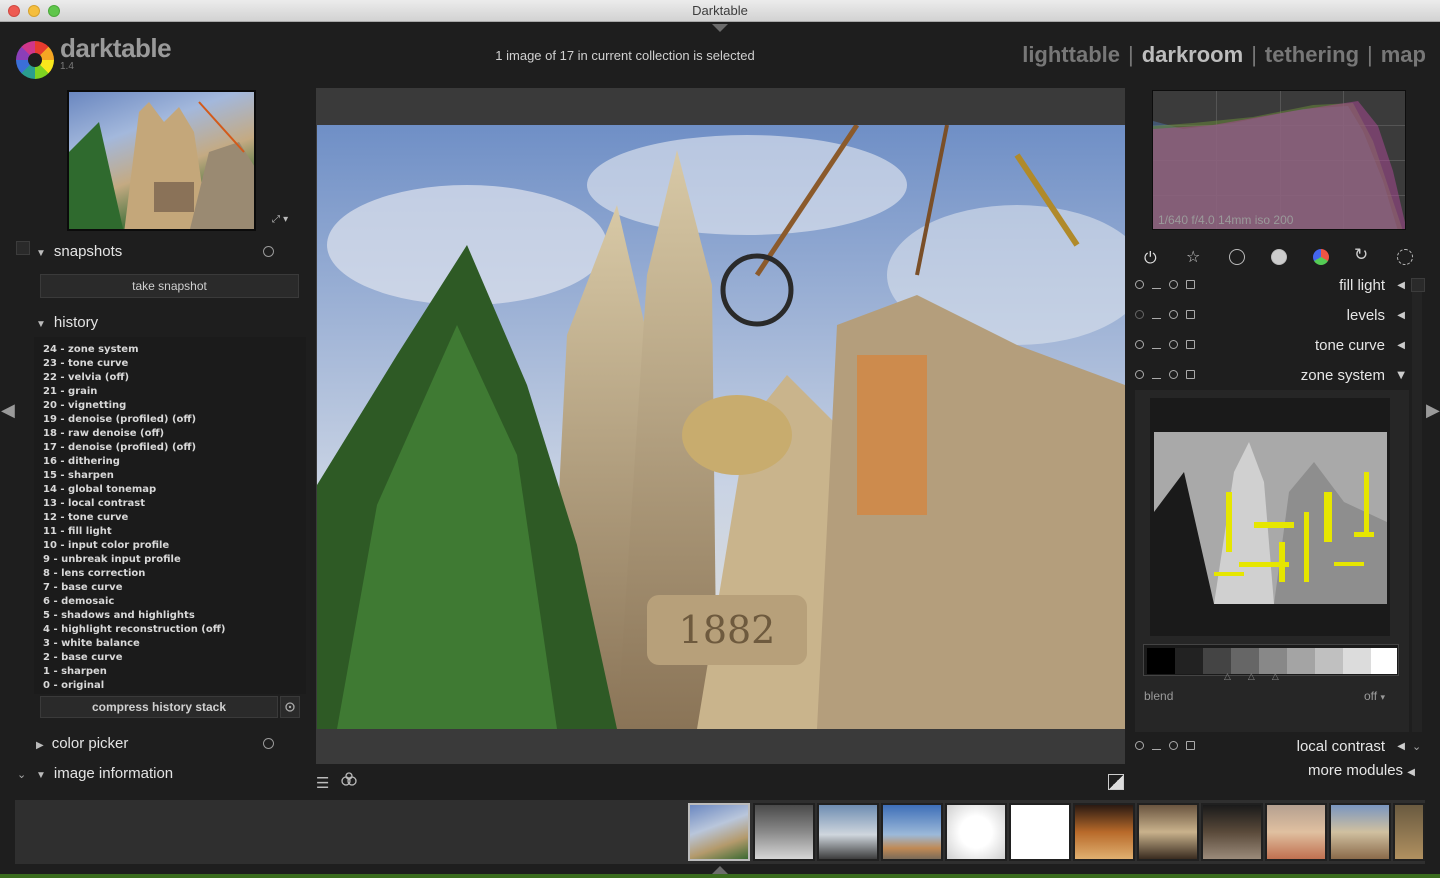 This screenshot has width=1440, height=878. What do you see at coordinates (720, 28) in the screenshot?
I see `top-panel-collapse-icon` at bounding box center [720, 28].